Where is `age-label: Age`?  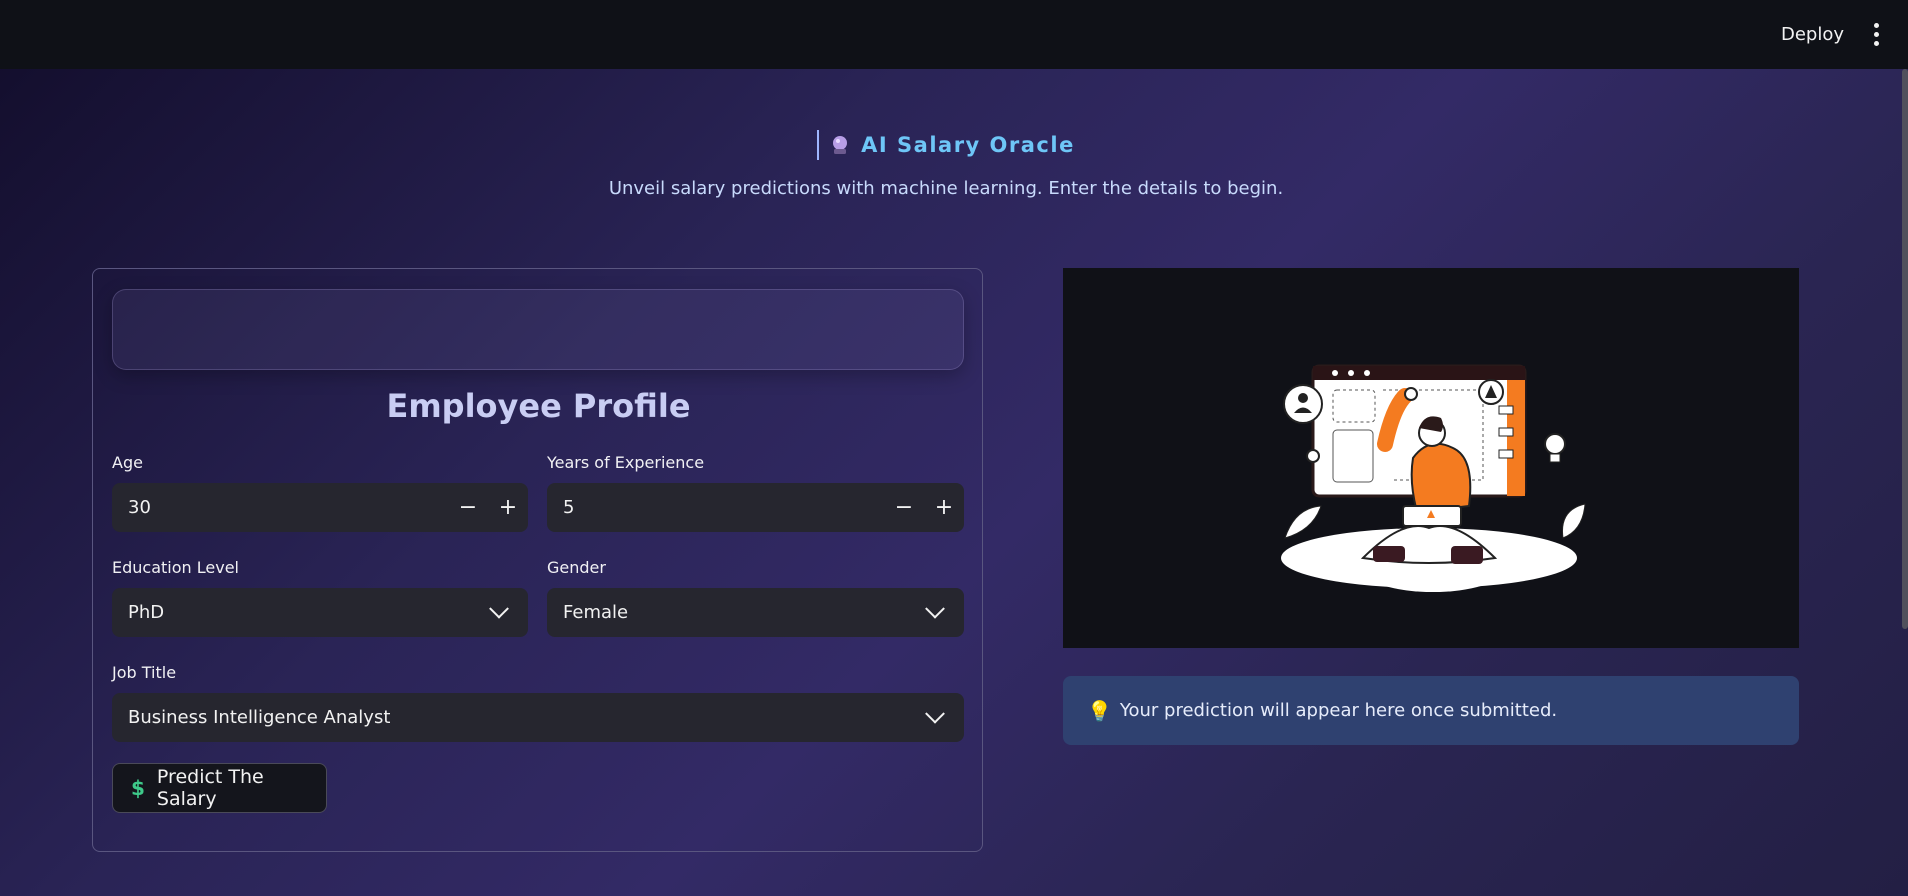
age-label: Age is located at coordinates (127, 462).